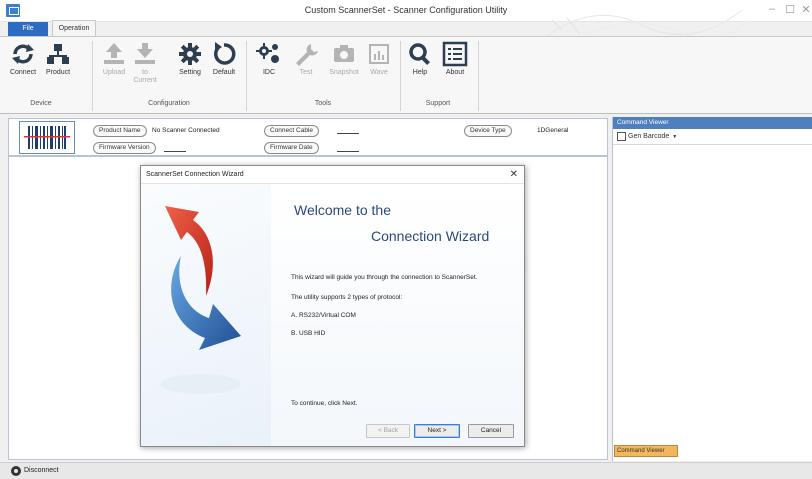 This screenshot has width=812, height=479. What do you see at coordinates (675, 137) in the screenshot?
I see `chevron-down-icon: ▼` at bounding box center [675, 137].